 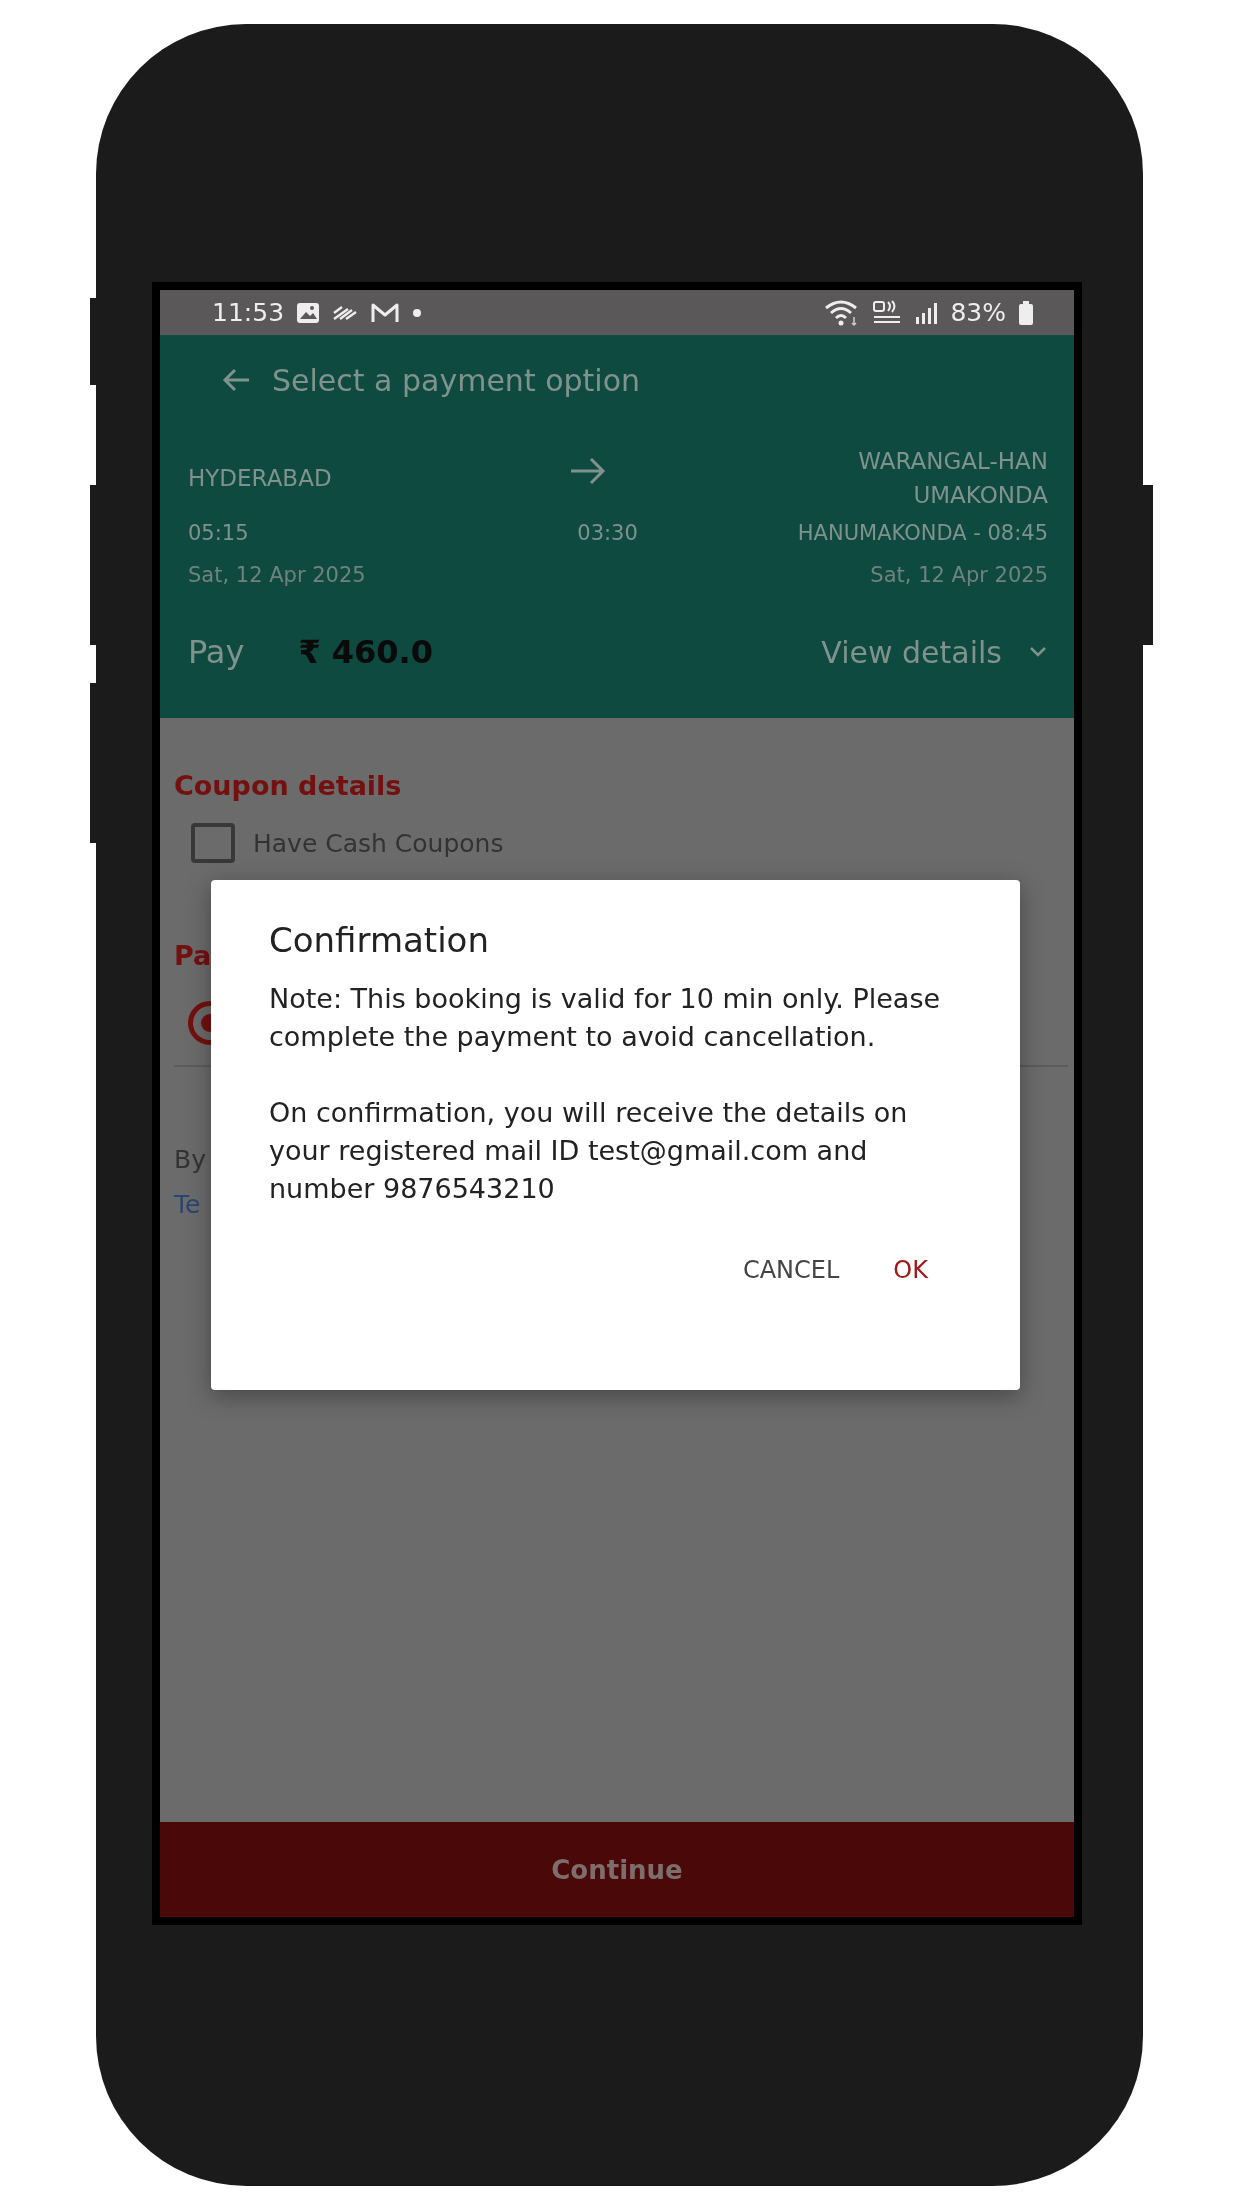 What do you see at coordinates (417, 312) in the screenshot?
I see `notification-dot-icon` at bounding box center [417, 312].